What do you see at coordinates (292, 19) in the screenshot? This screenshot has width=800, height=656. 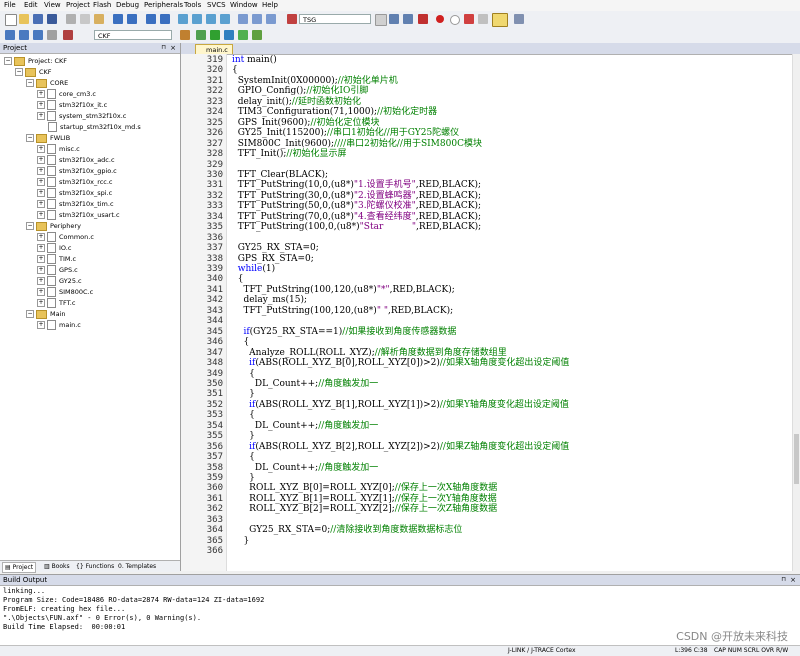 I see `find-icon` at bounding box center [292, 19].